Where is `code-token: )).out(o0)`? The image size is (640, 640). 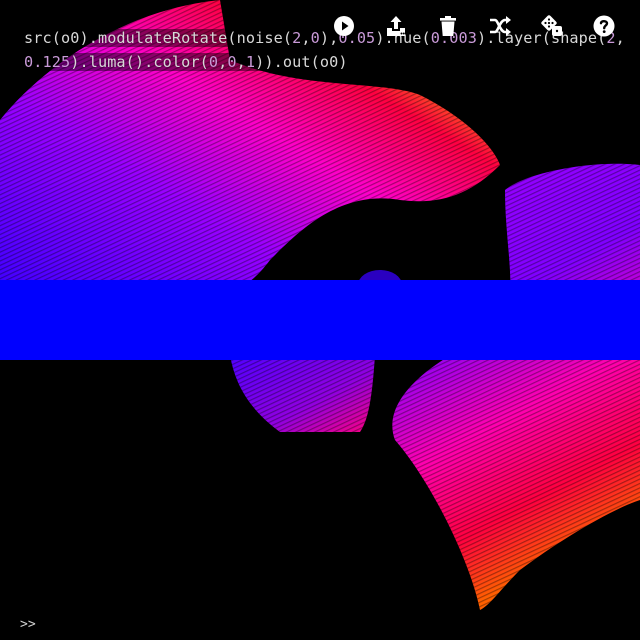 code-token: )).out(o0) is located at coordinates (301, 62).